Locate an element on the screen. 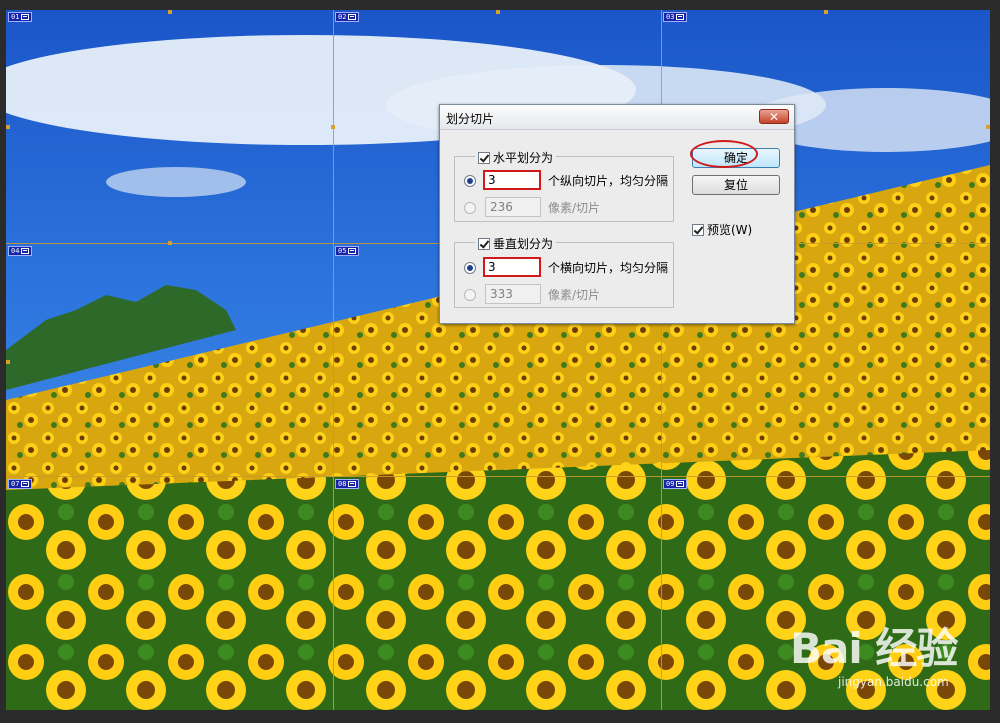 This screenshot has height=723, width=1000. slice-label-04: 04 is located at coordinates (20, 251).